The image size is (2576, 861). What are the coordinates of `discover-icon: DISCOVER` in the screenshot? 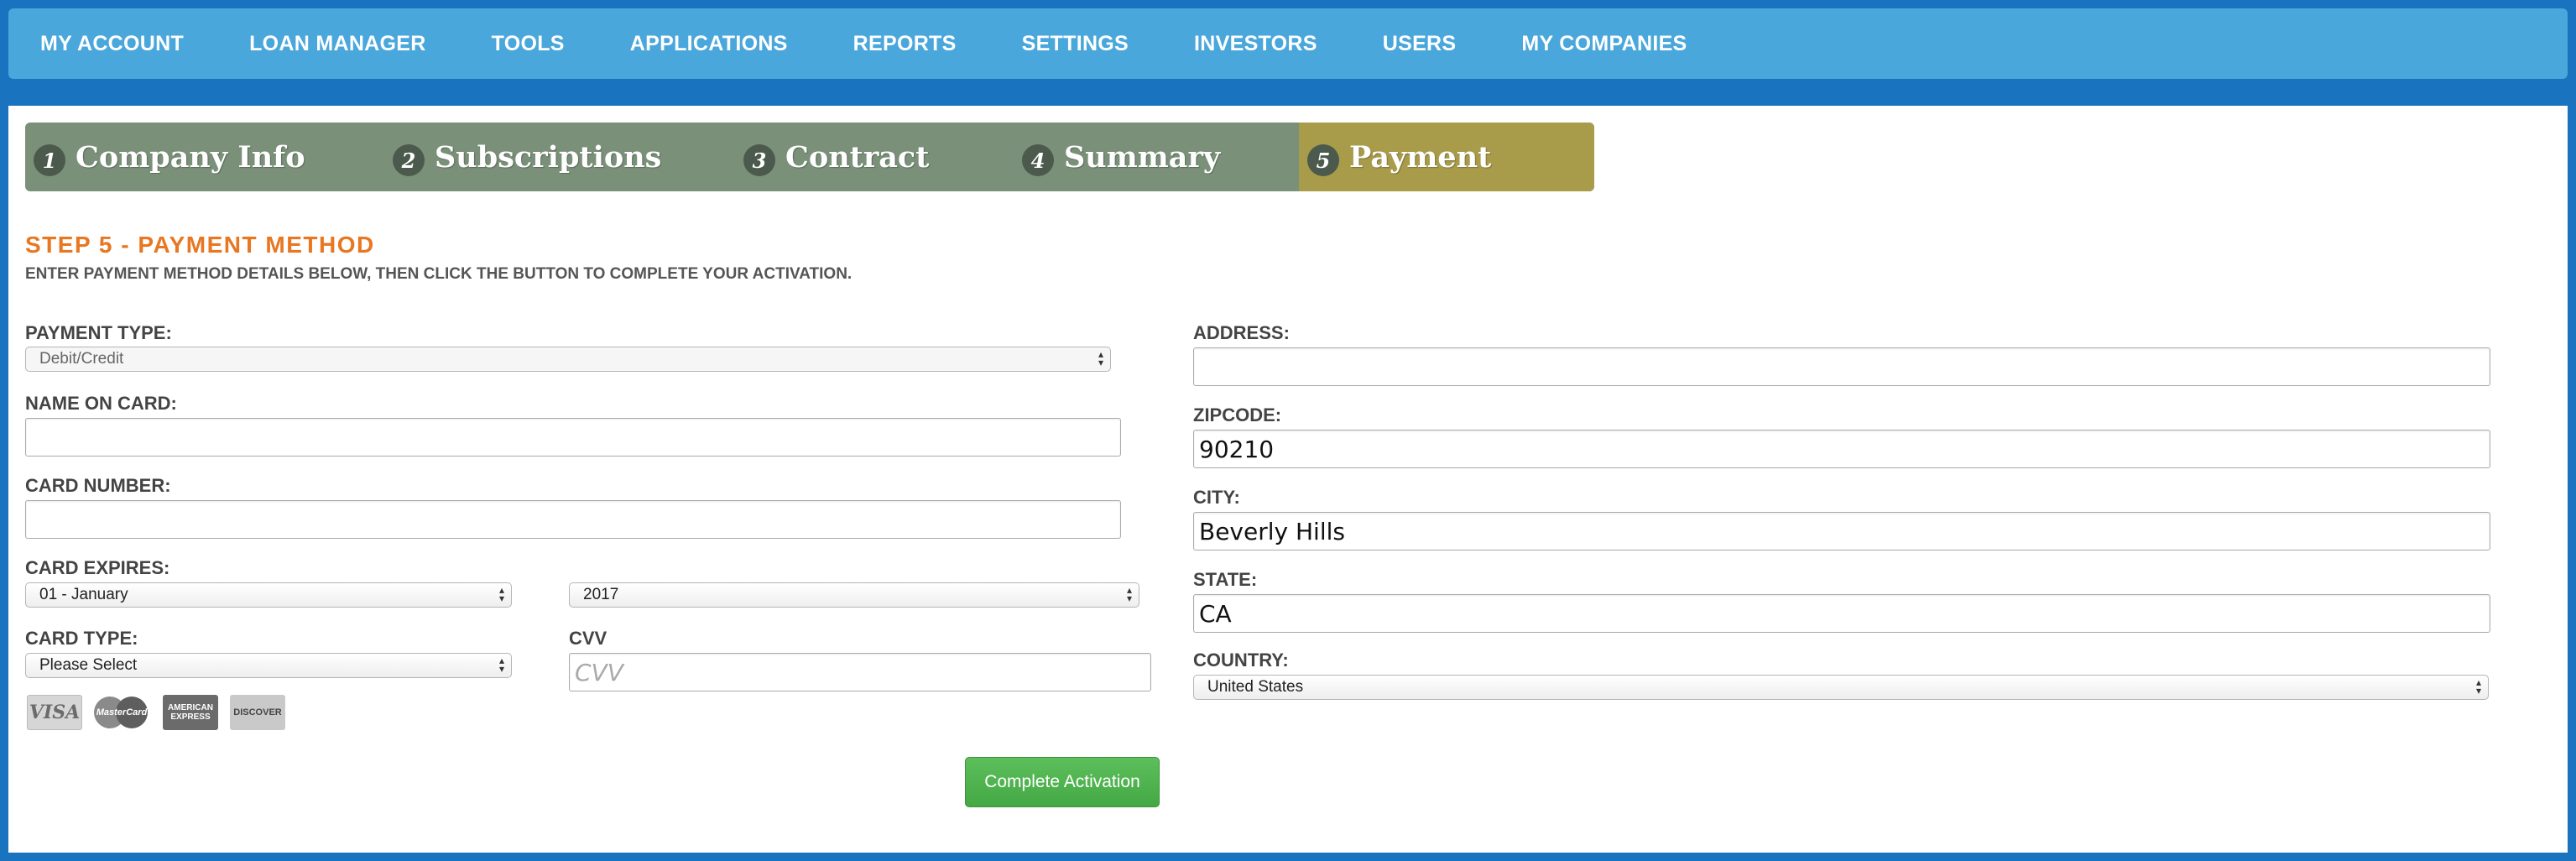 It's located at (257, 712).